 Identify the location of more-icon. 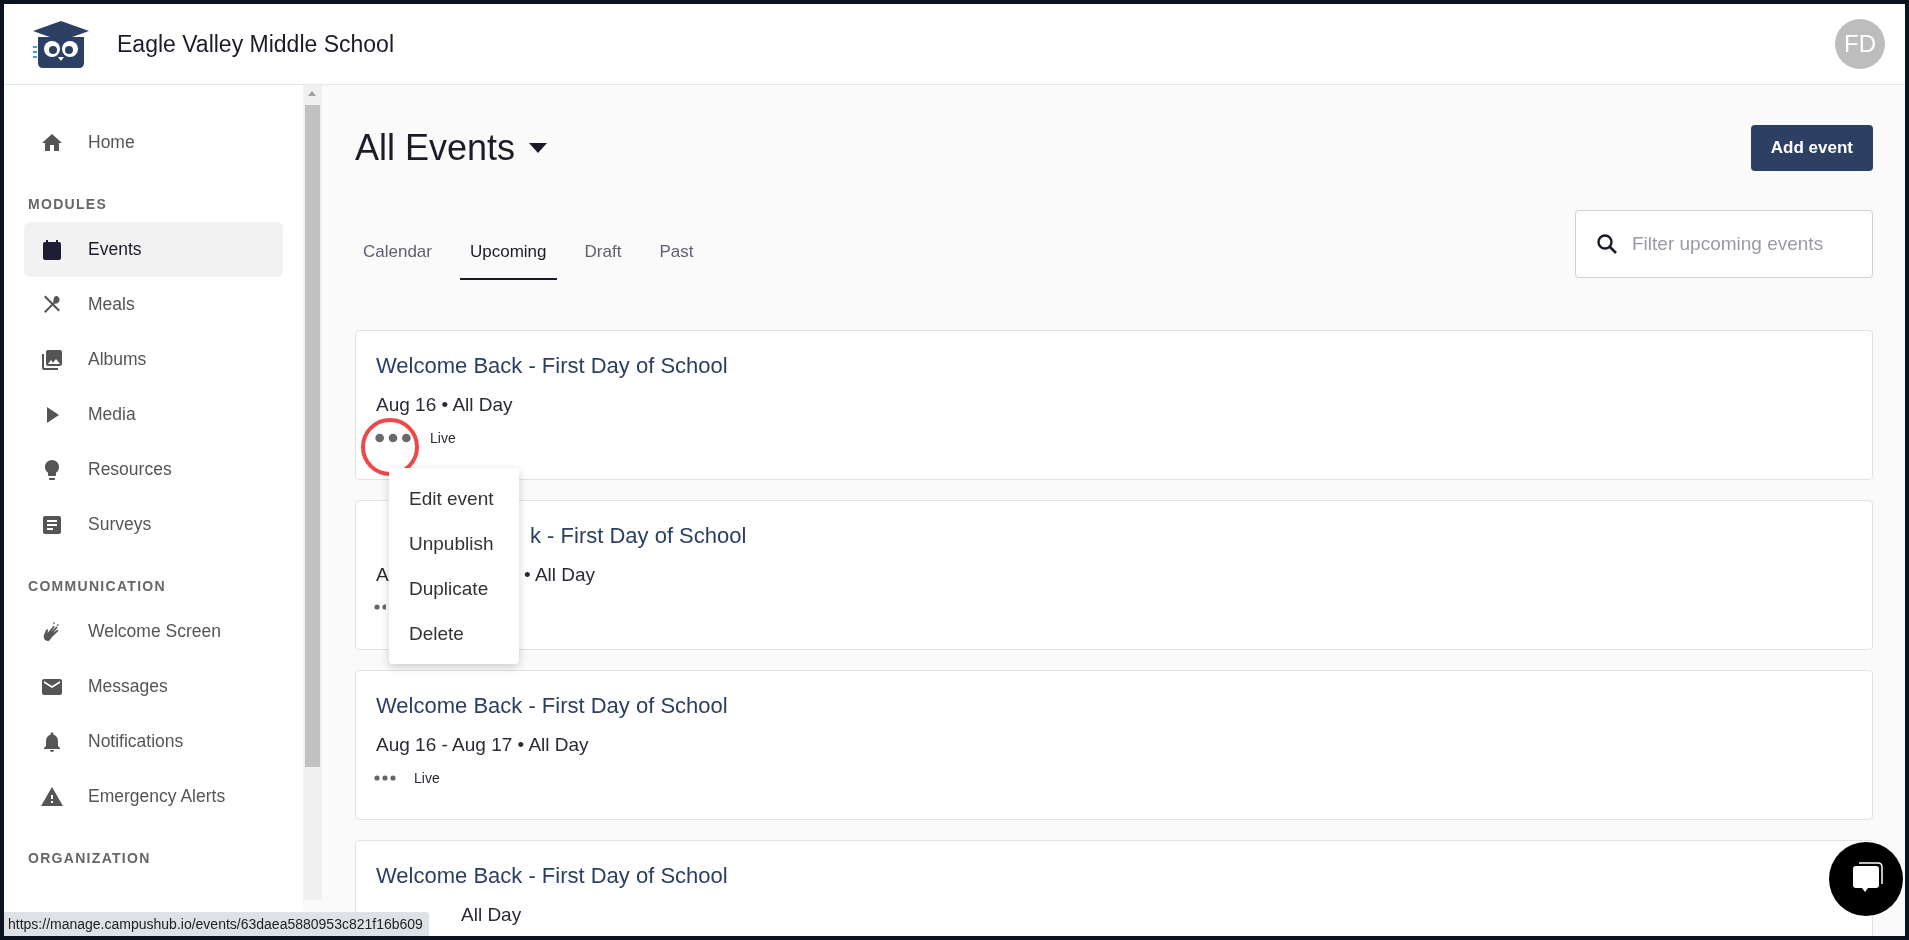
(393, 438).